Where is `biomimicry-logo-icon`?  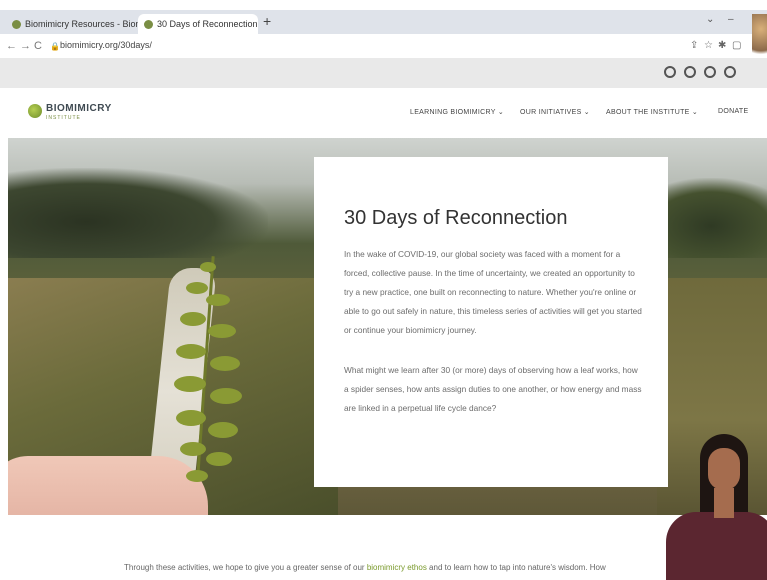
biomimicry-logo-icon is located at coordinates (35, 111).